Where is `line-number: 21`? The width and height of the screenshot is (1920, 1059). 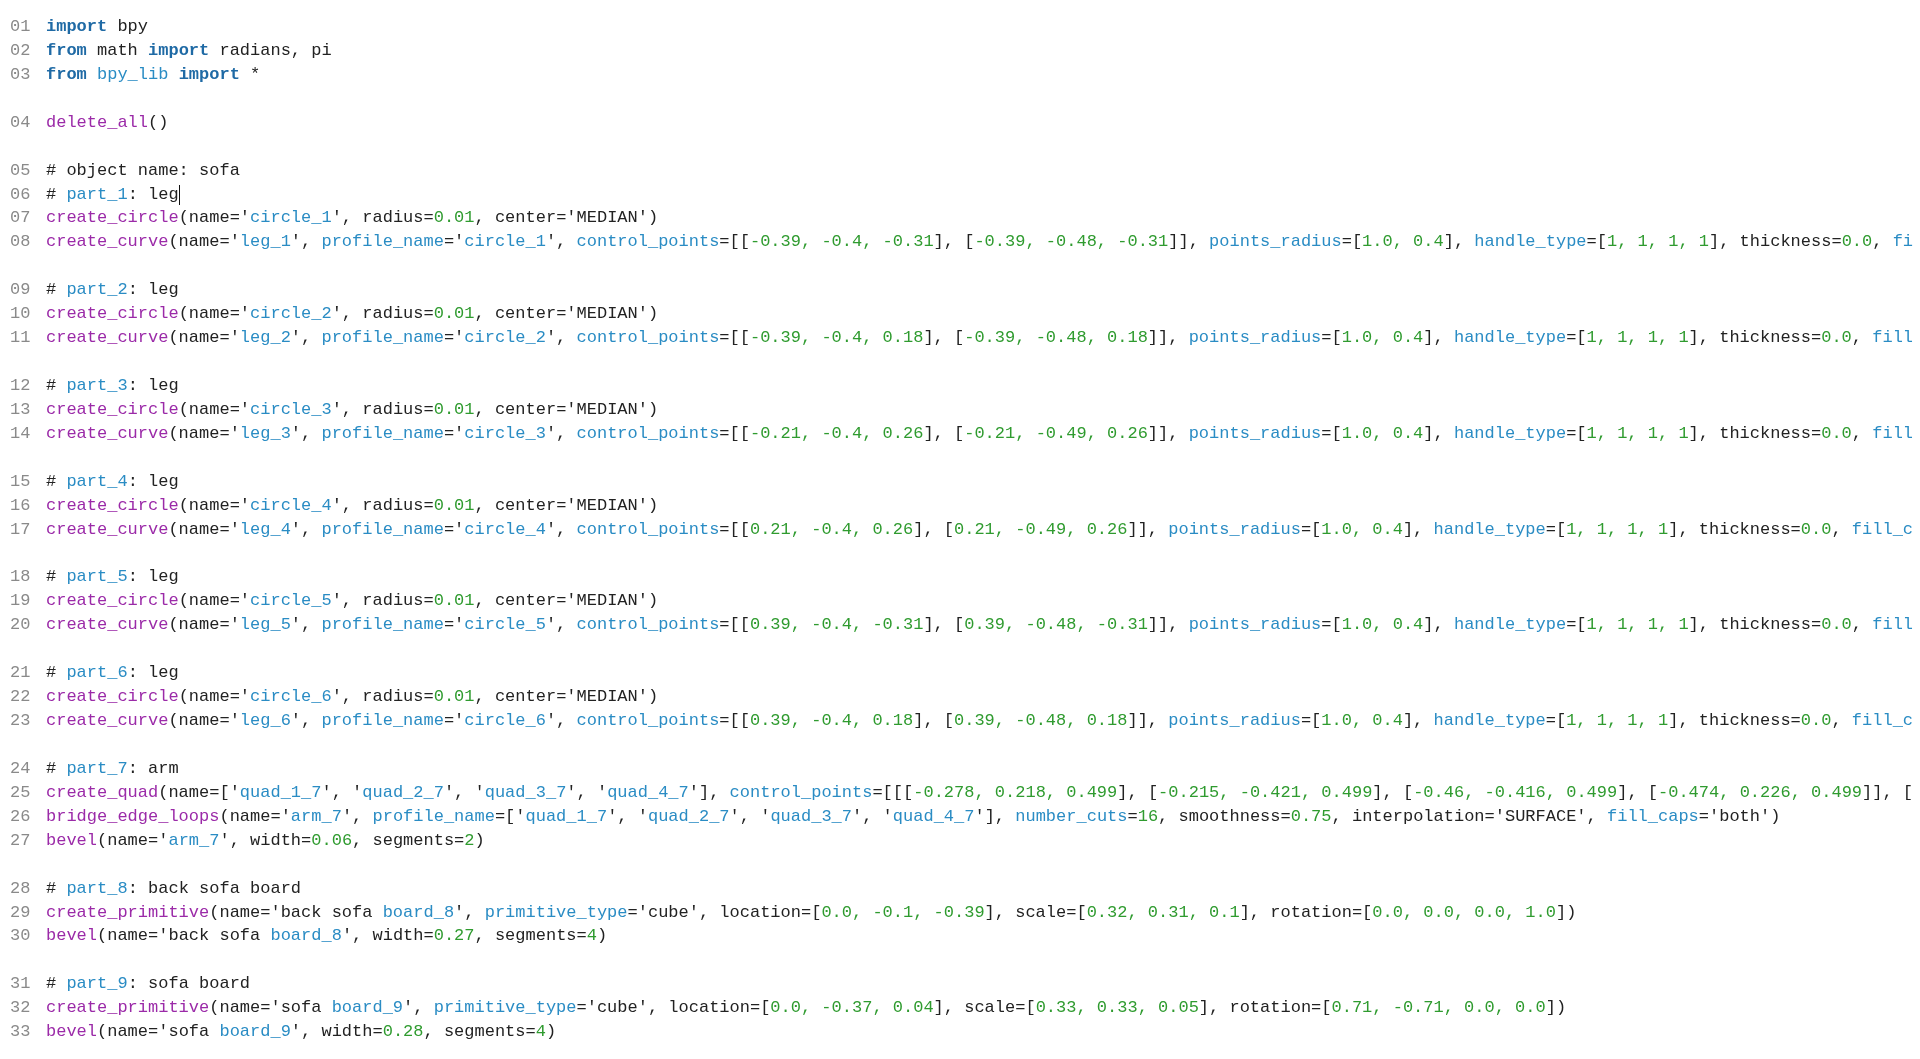
line-number: 21 is located at coordinates (21, 673).